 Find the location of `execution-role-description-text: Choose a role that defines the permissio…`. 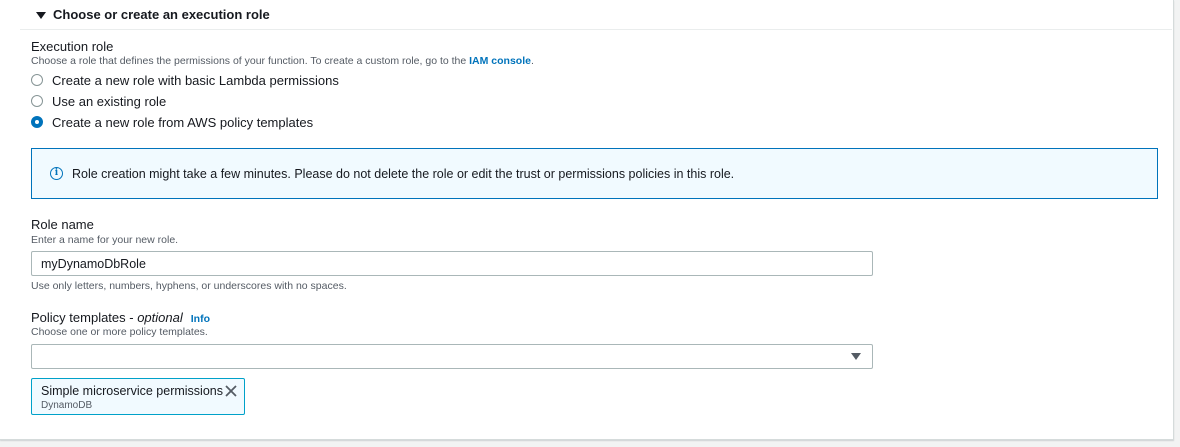

execution-role-description-text: Choose a role that defines the permissio… is located at coordinates (250, 61).